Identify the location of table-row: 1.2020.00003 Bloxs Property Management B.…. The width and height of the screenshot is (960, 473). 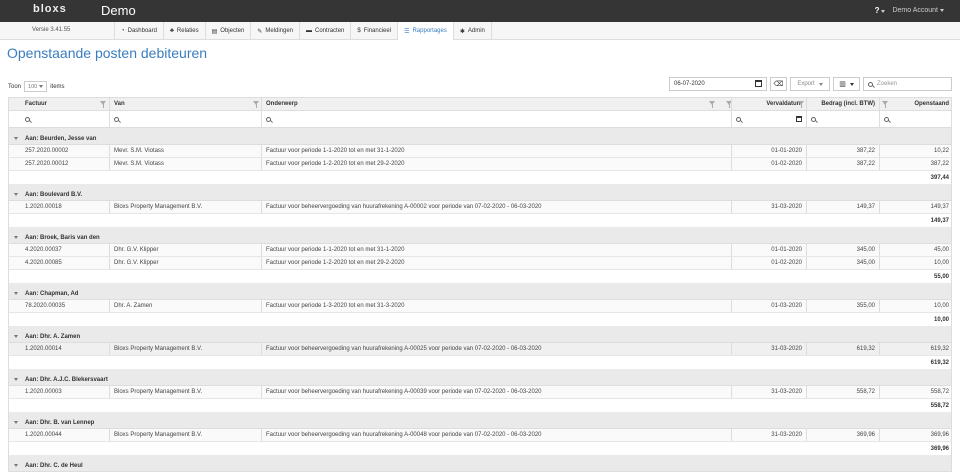
(480, 392).